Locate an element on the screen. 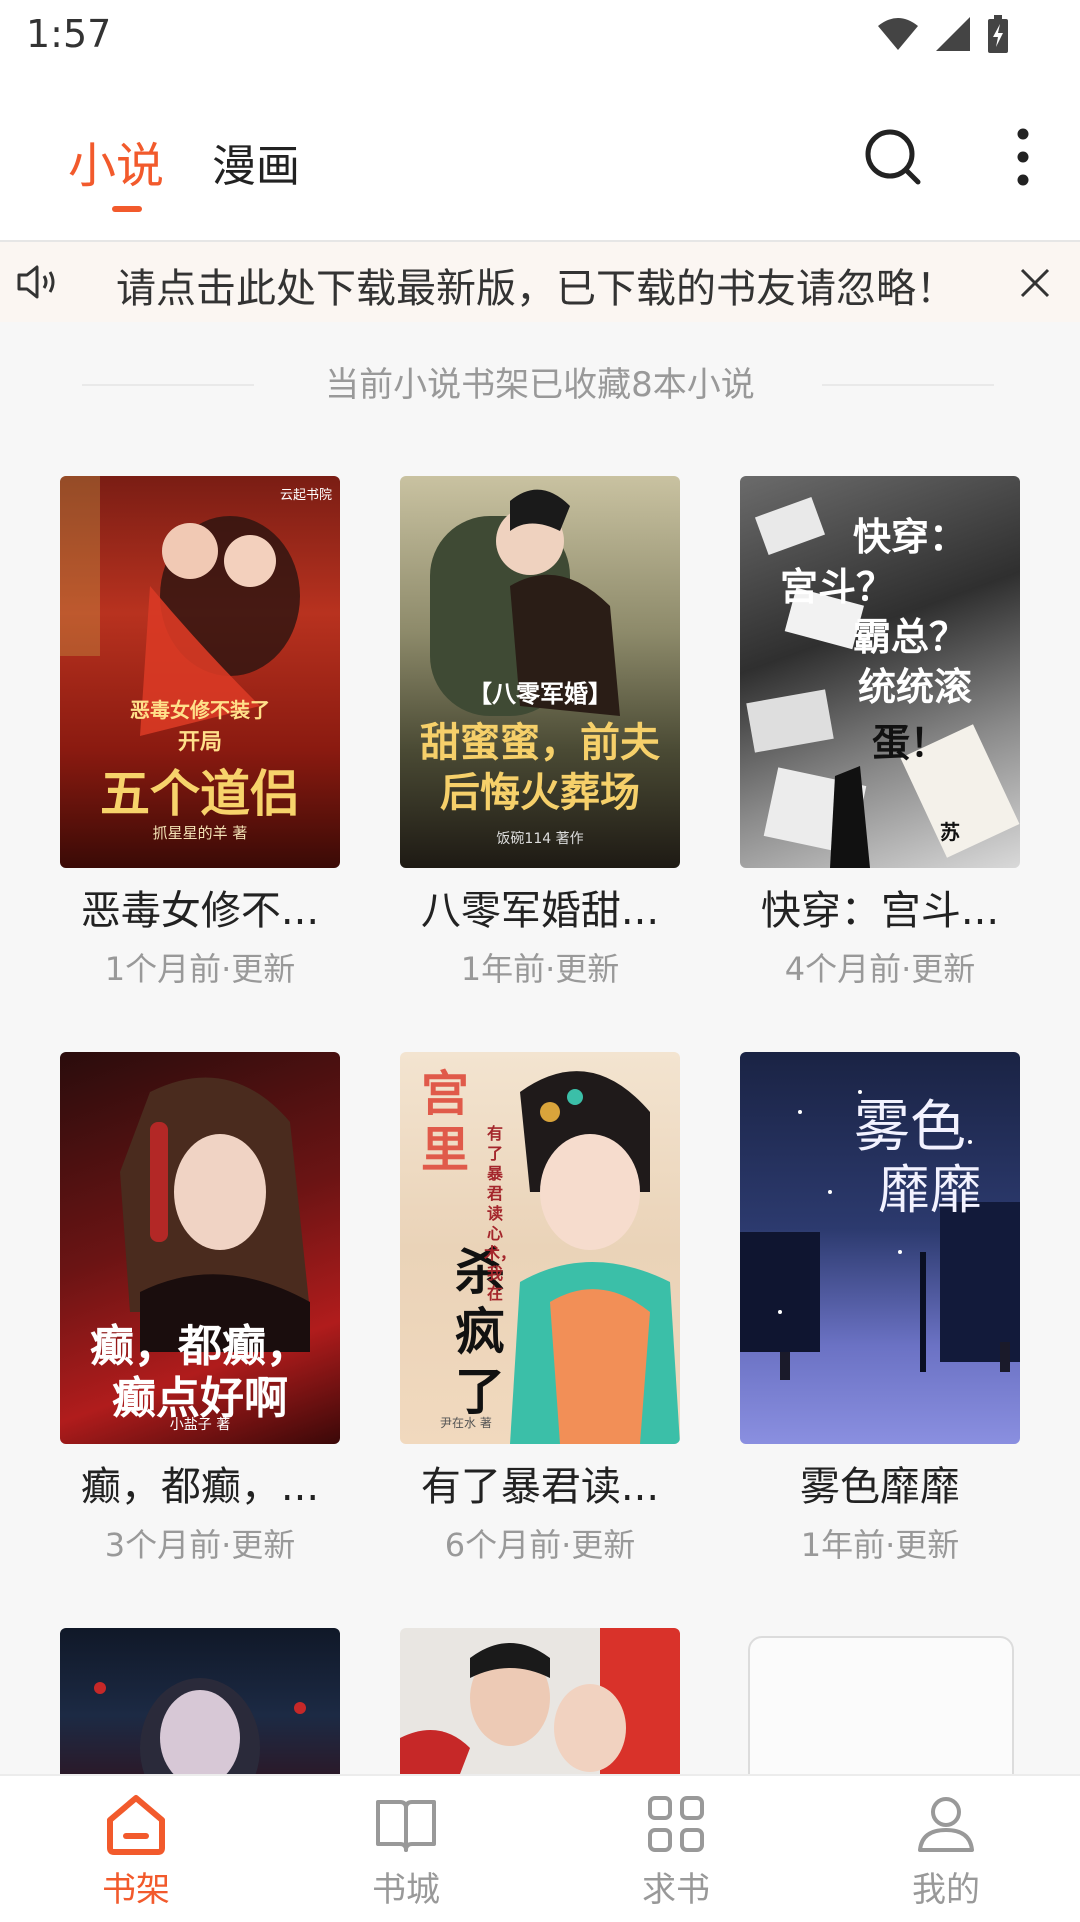  book-update-time: 6个月前·更新 is located at coordinates (540, 1545).